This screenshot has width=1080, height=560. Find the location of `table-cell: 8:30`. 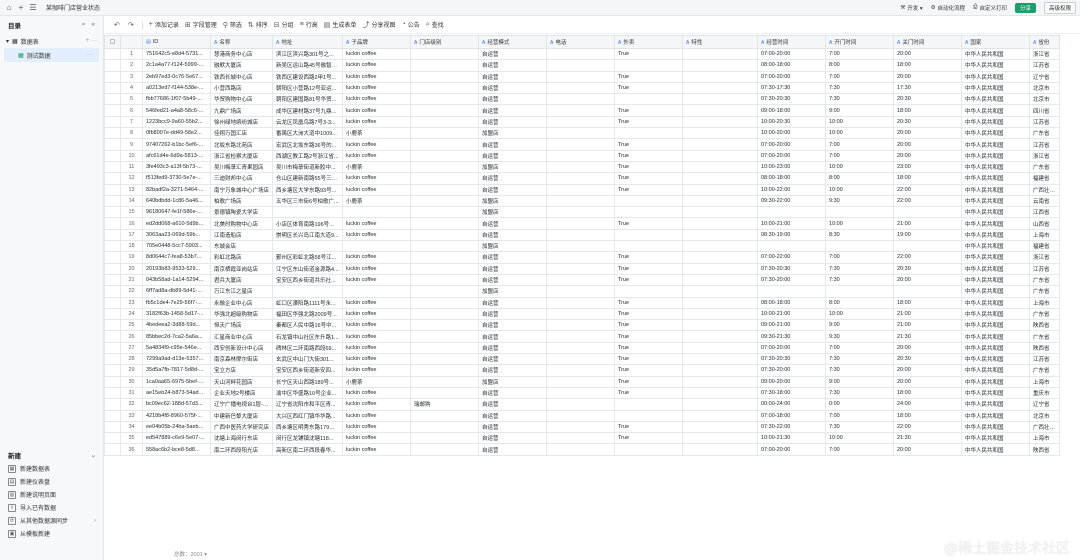

table-cell: 8:30 is located at coordinates (859, 235).